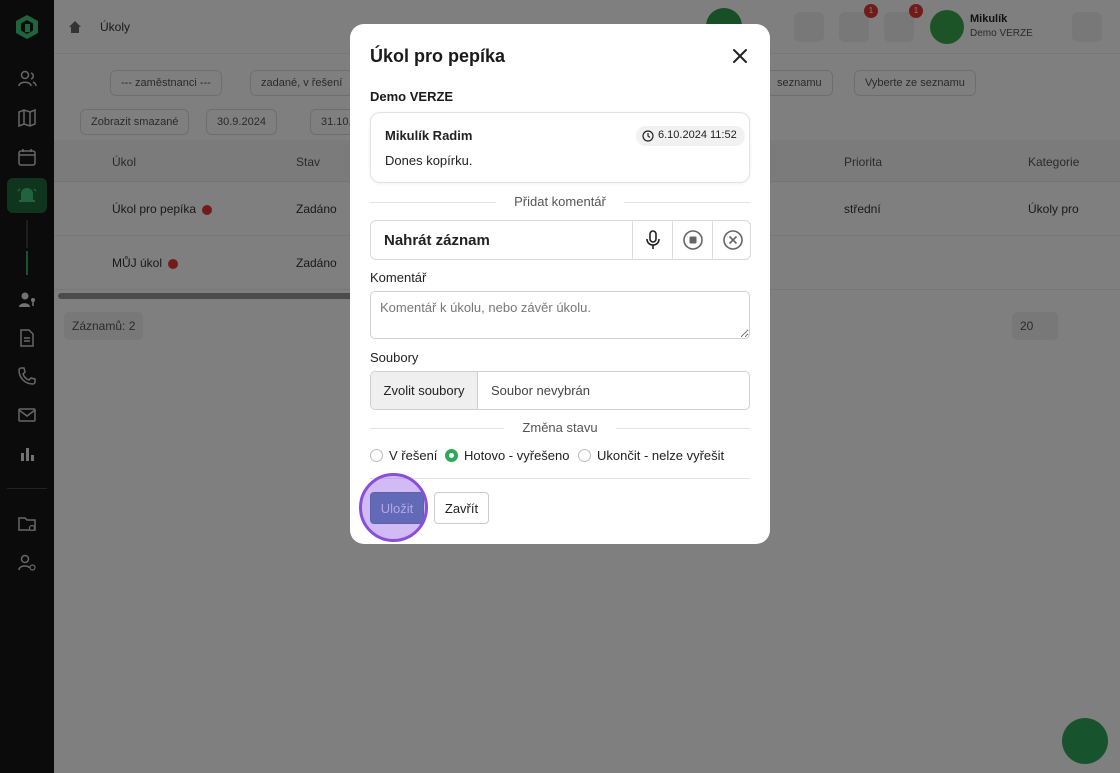 The width and height of the screenshot is (1120, 773). Describe the element at coordinates (560, 315) in the screenshot. I see `comment-textarea` at that location.